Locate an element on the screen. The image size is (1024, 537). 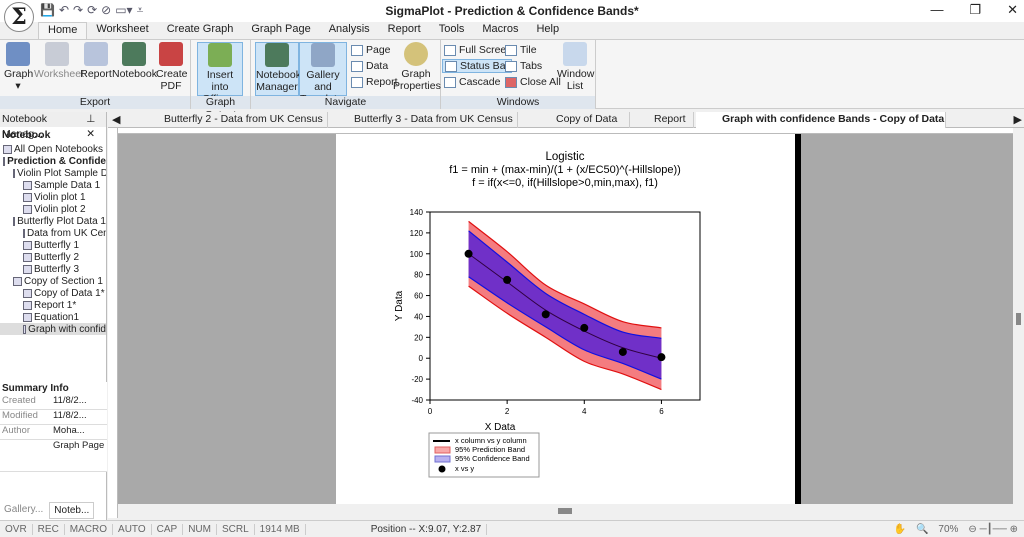
chart-title-line: Logistic is located at coordinates (565, 157).